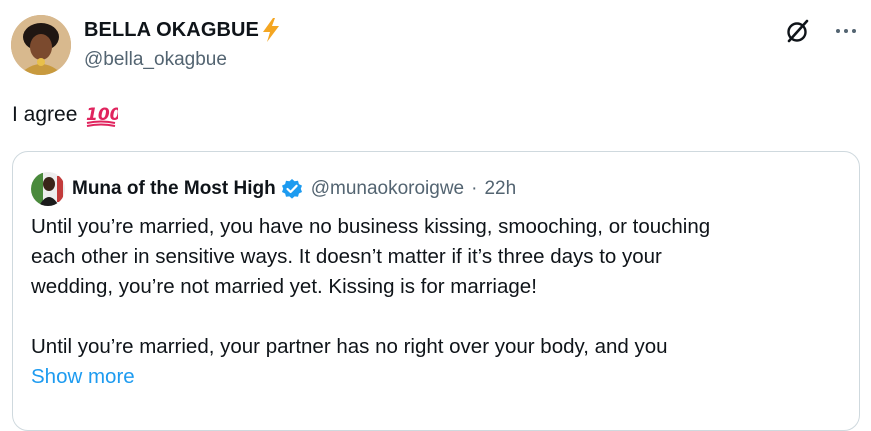  What do you see at coordinates (846, 31) in the screenshot?
I see `more-icon` at bounding box center [846, 31].